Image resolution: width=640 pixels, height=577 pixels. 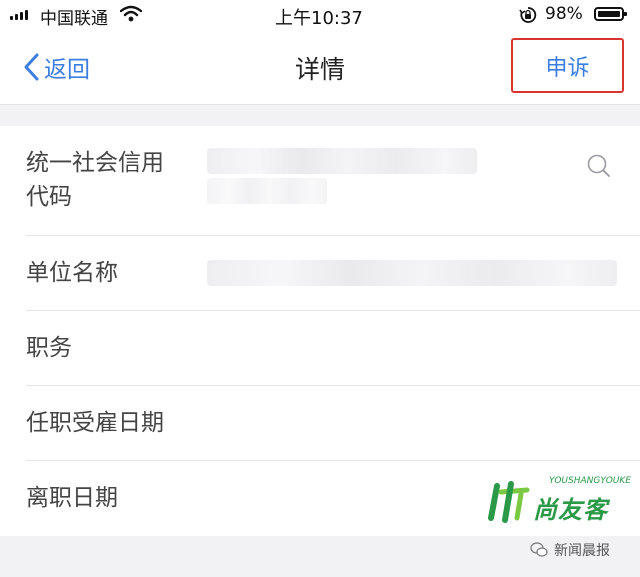 I want to click on status-bar: 中国联通 上午10:37 98%, so click(x=320, y=15).